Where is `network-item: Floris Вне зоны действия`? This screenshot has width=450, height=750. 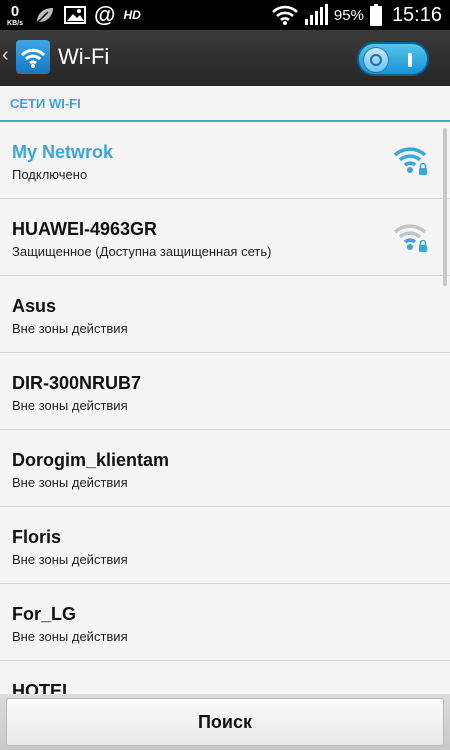
network-item: Floris Вне зоны действия is located at coordinates (225, 545).